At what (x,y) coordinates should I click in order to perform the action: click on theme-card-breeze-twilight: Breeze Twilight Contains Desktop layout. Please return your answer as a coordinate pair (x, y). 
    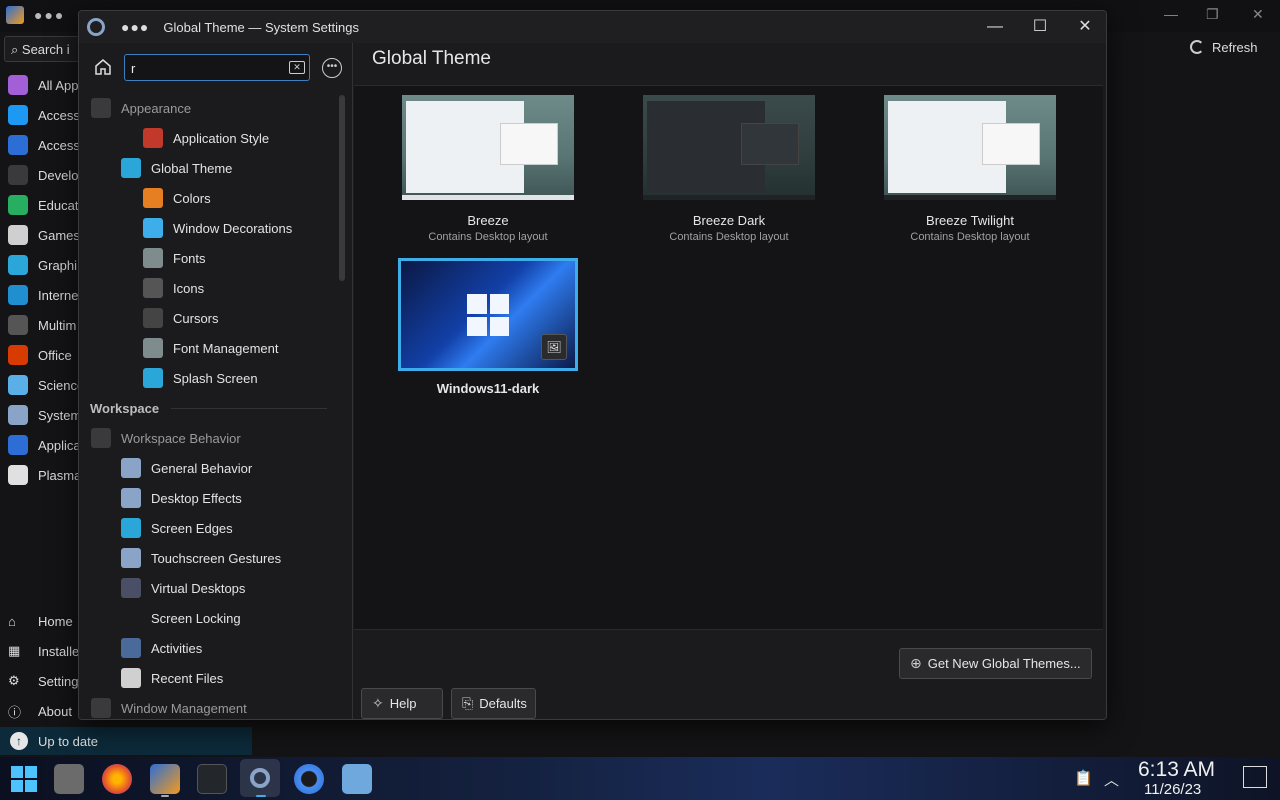
    Looking at the image, I should click on (970, 169).